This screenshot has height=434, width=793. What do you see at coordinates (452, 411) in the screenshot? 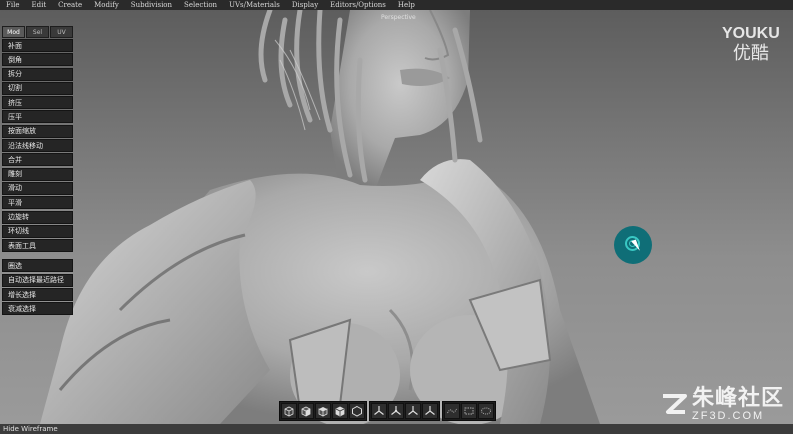
I see `vertex-select-icon` at bounding box center [452, 411].